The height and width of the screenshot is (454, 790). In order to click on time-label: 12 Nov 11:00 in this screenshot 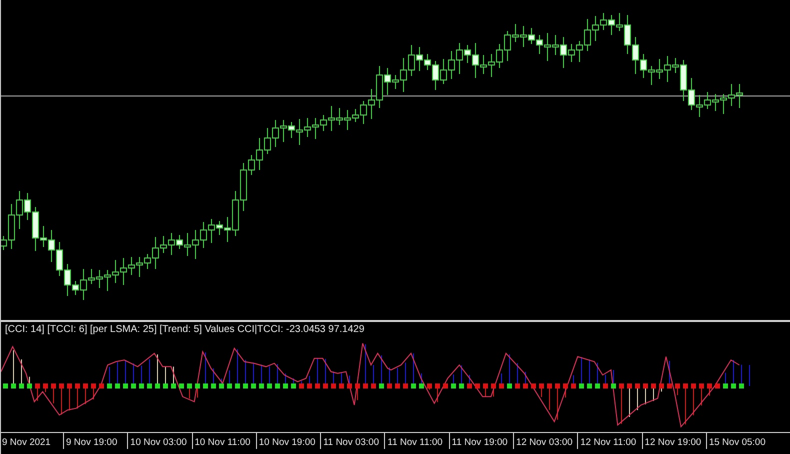, I will do `click(609, 441)`.